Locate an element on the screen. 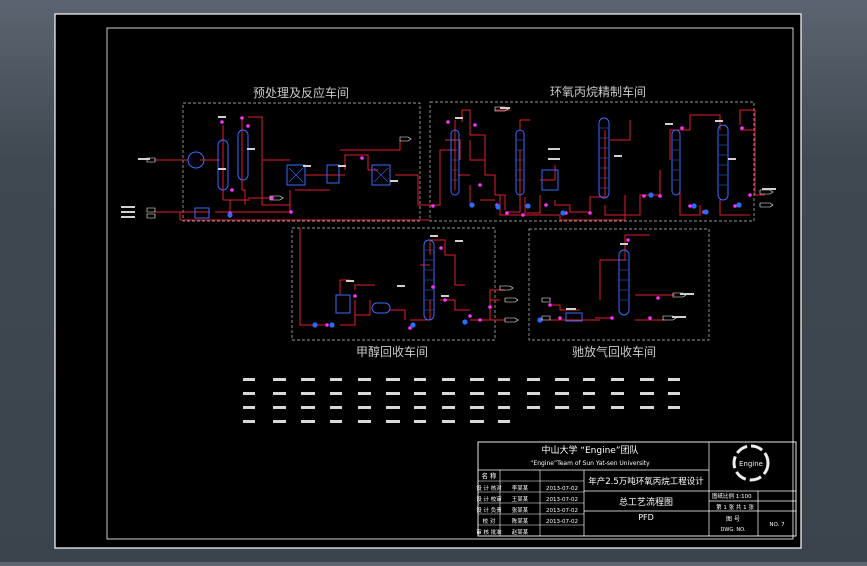  section-heading-purification: 环氧丙烷精制车间 is located at coordinates (598, 91).